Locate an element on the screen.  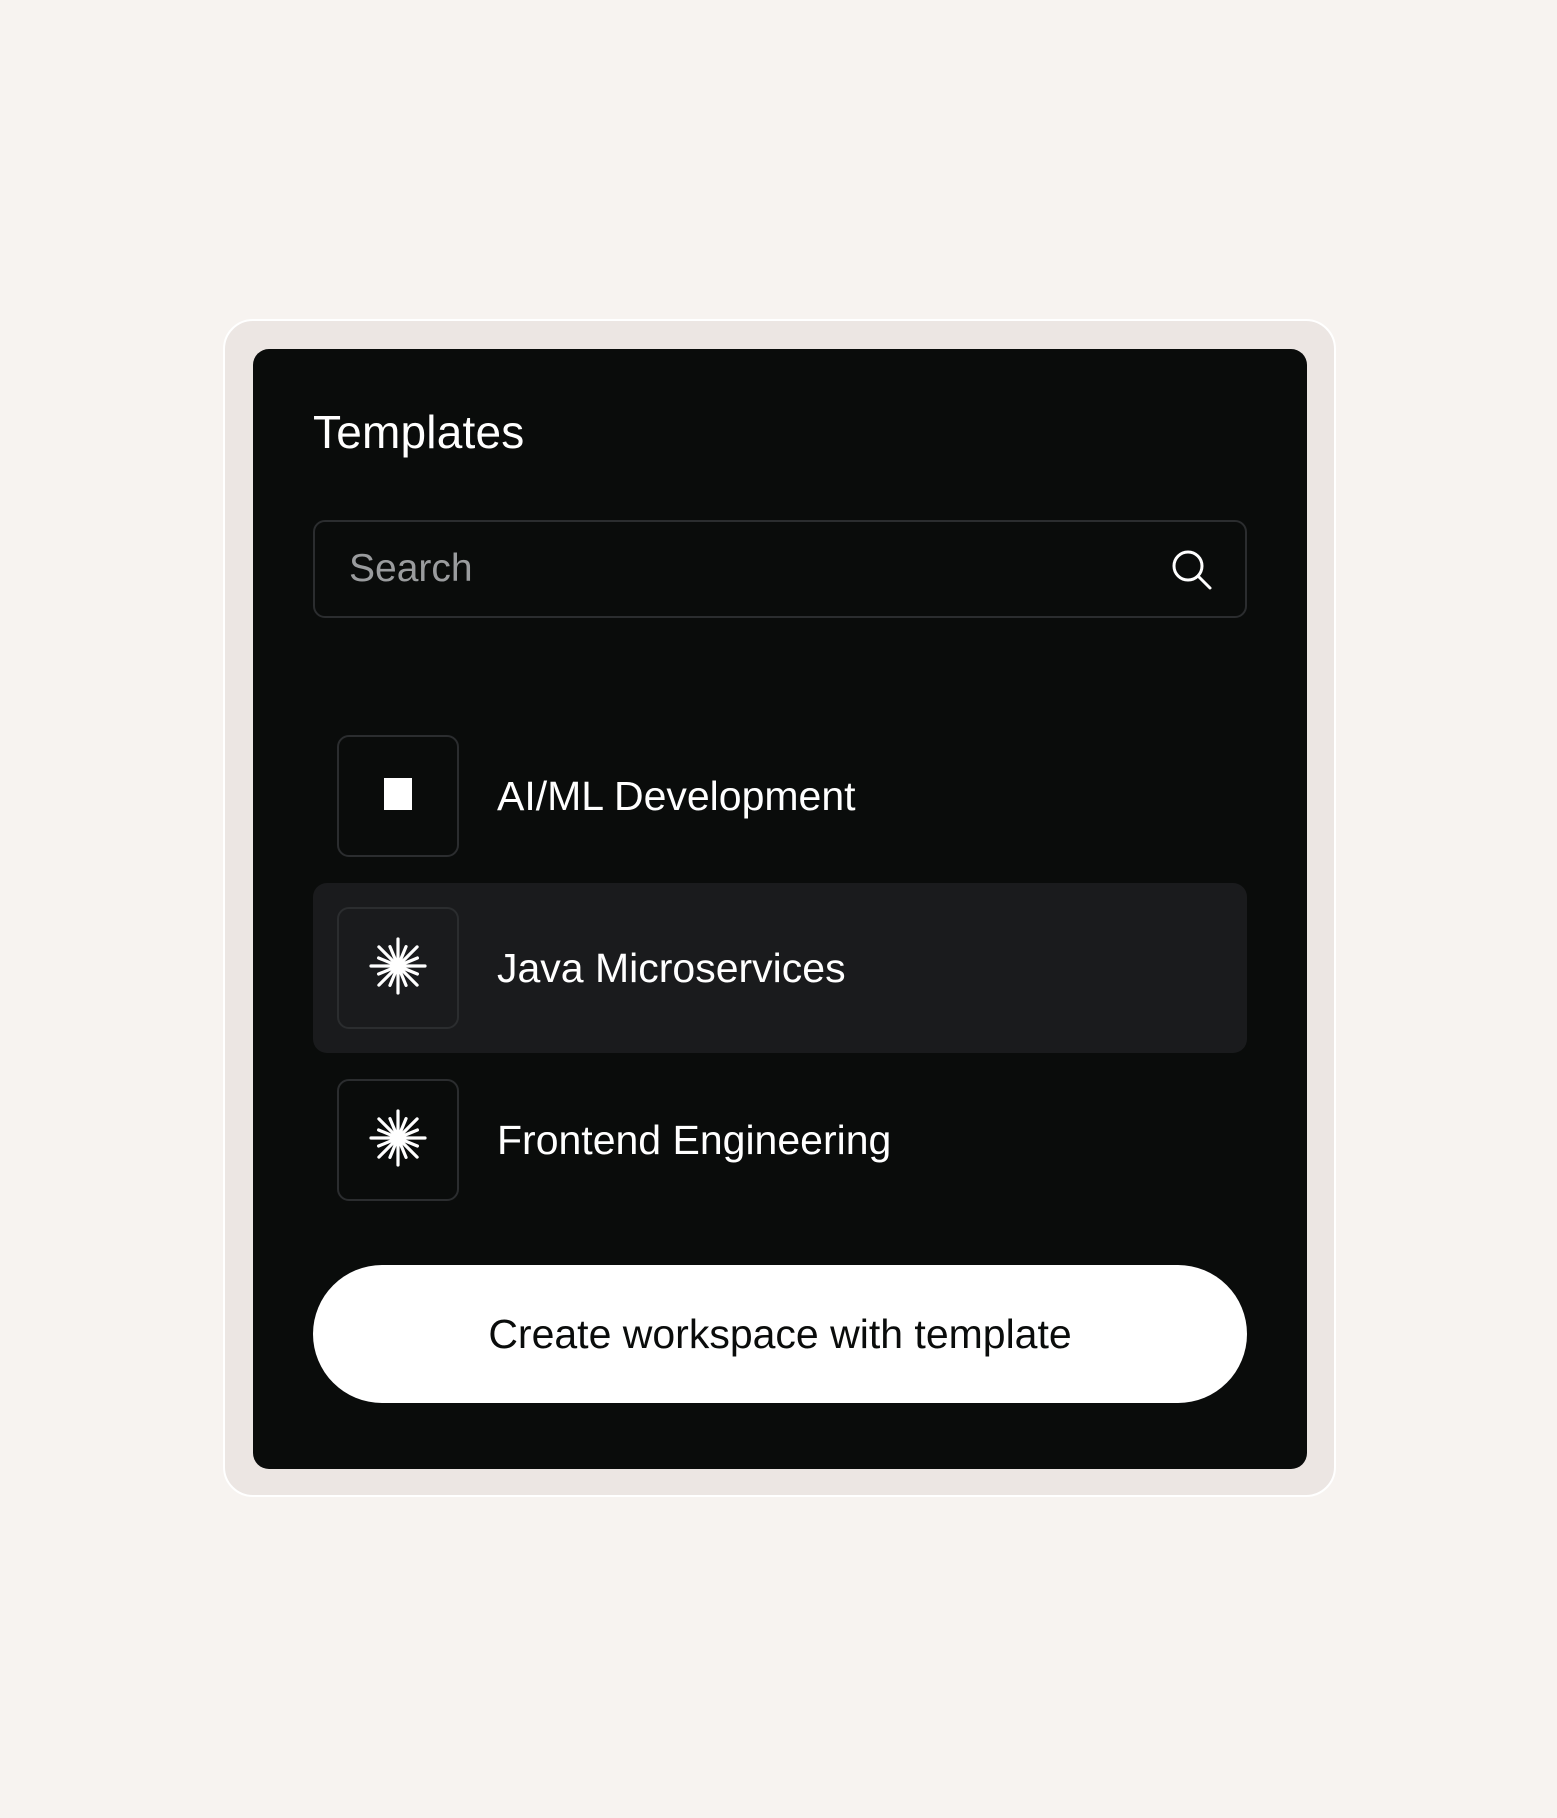
square-icon is located at coordinates (398, 796).